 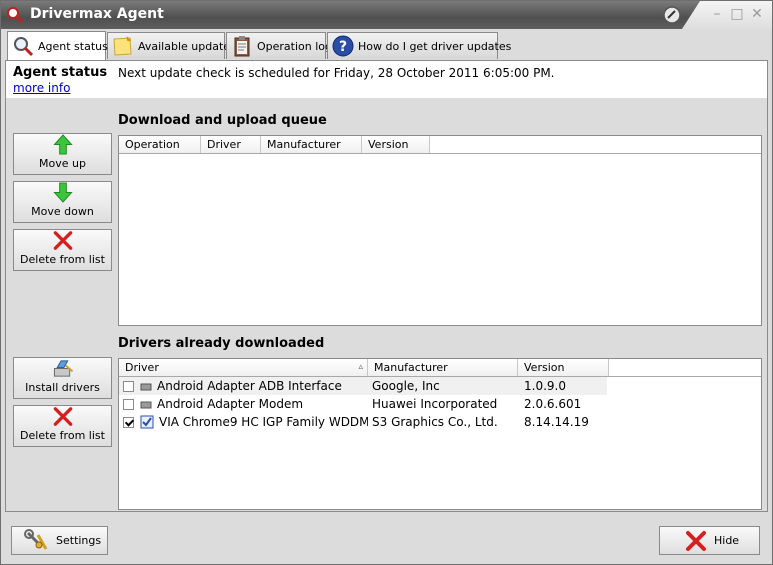 I want to click on sticky-note-icon, so click(x=122, y=46).